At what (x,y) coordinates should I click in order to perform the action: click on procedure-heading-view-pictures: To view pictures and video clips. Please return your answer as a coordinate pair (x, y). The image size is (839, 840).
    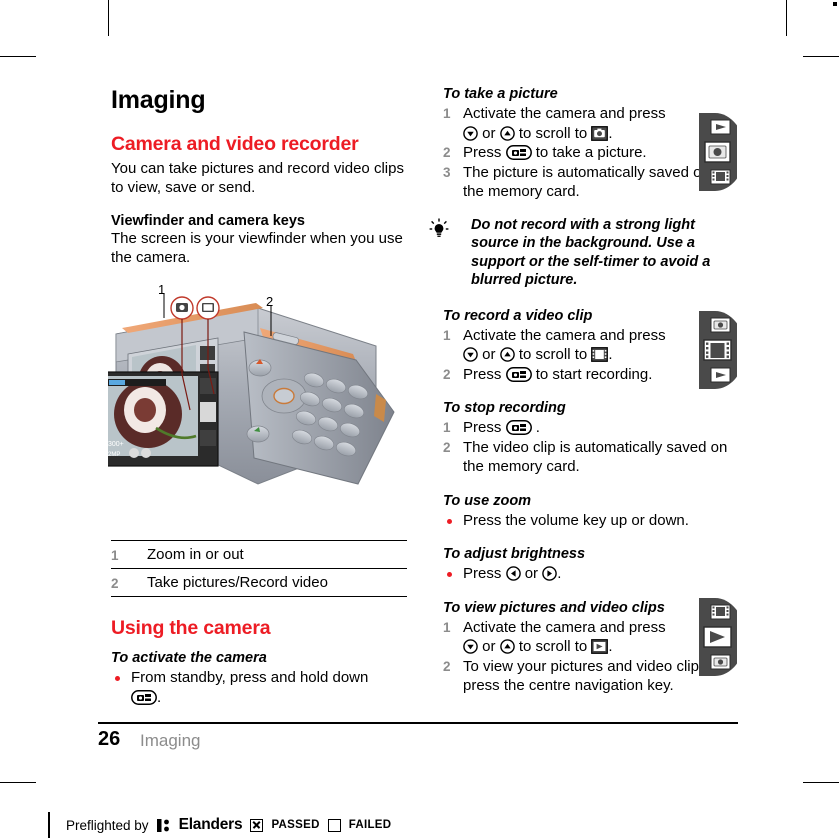
    Looking at the image, I should click on (554, 607).